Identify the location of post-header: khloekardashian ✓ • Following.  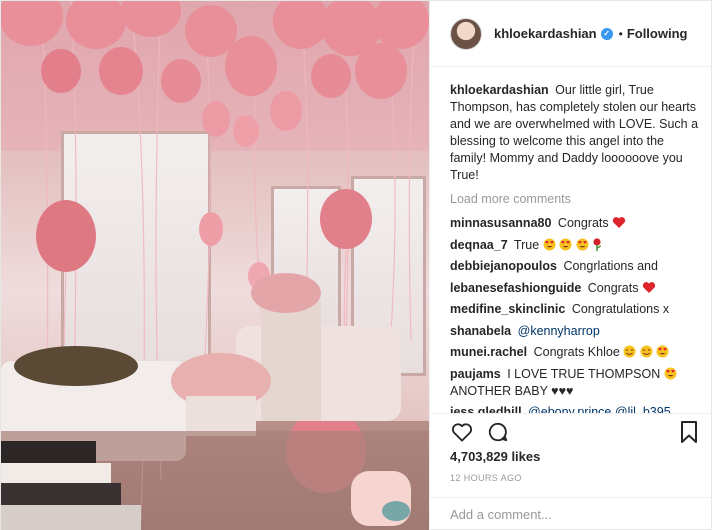
(571, 34).